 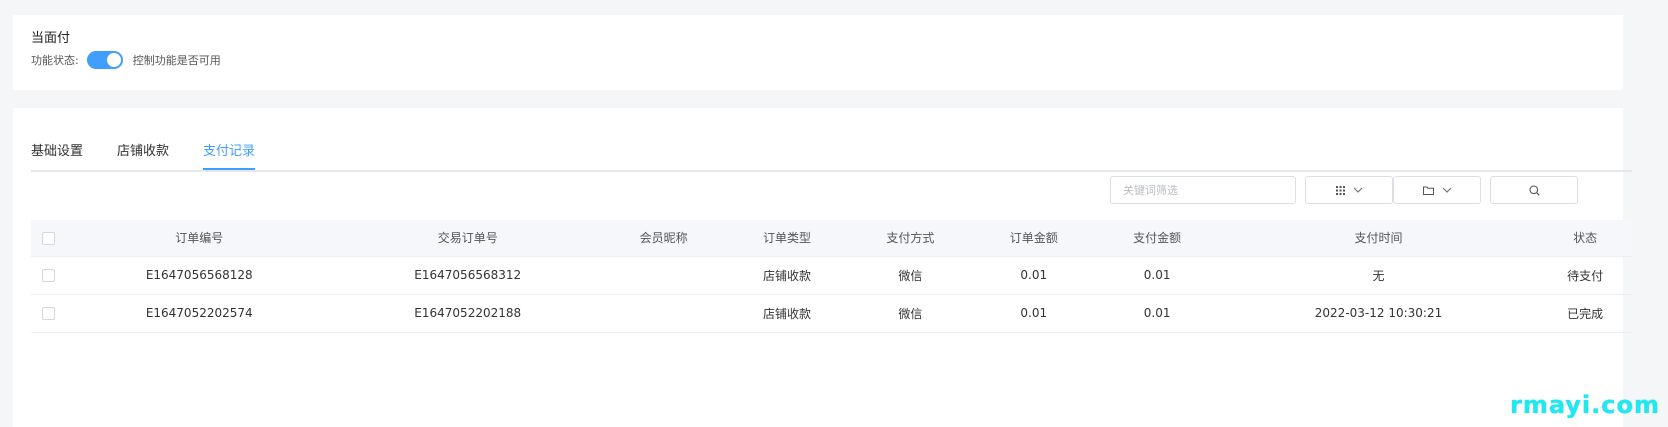 I want to click on column-header: 支付金额, so click(x=1157, y=238).